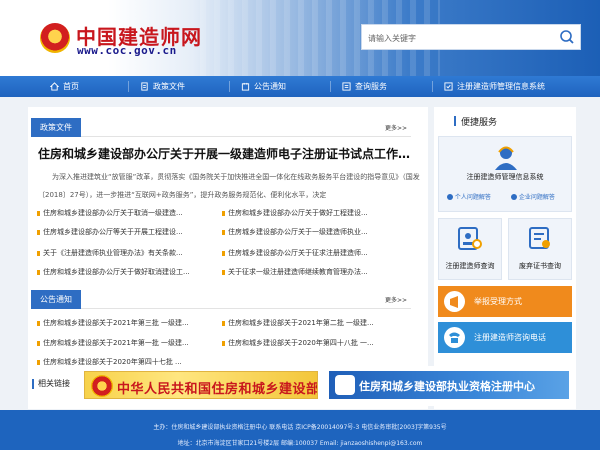 Image resolution: width=600 pixels, height=450 pixels. I want to click on report-icon, so click(454, 301).